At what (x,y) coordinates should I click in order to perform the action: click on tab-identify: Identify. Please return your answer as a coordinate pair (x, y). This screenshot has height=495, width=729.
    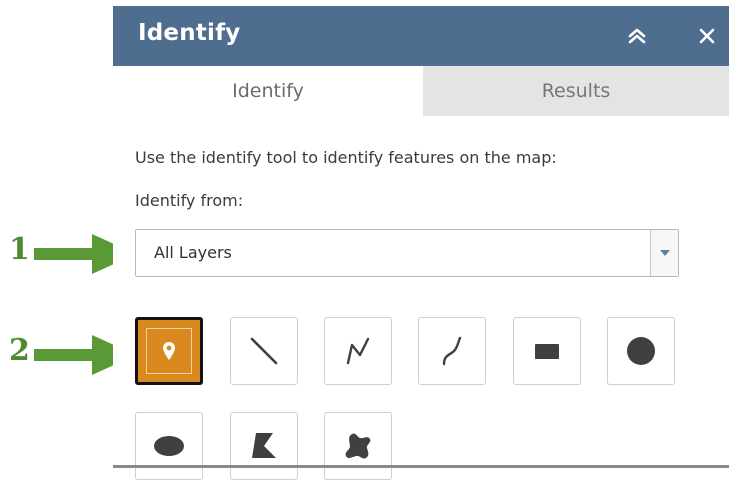
    Looking at the image, I should click on (268, 91).